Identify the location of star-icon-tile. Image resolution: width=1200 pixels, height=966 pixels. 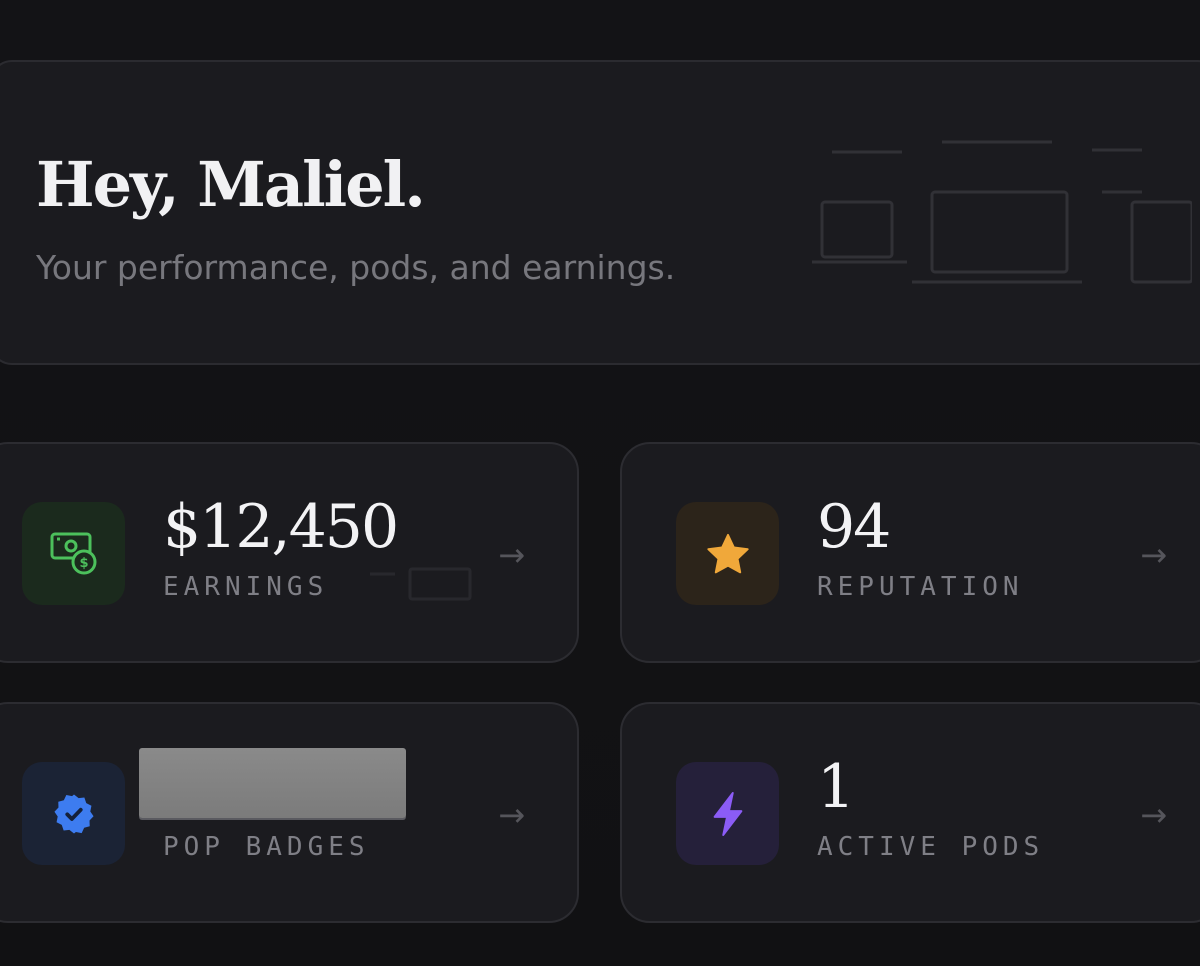
(727, 553).